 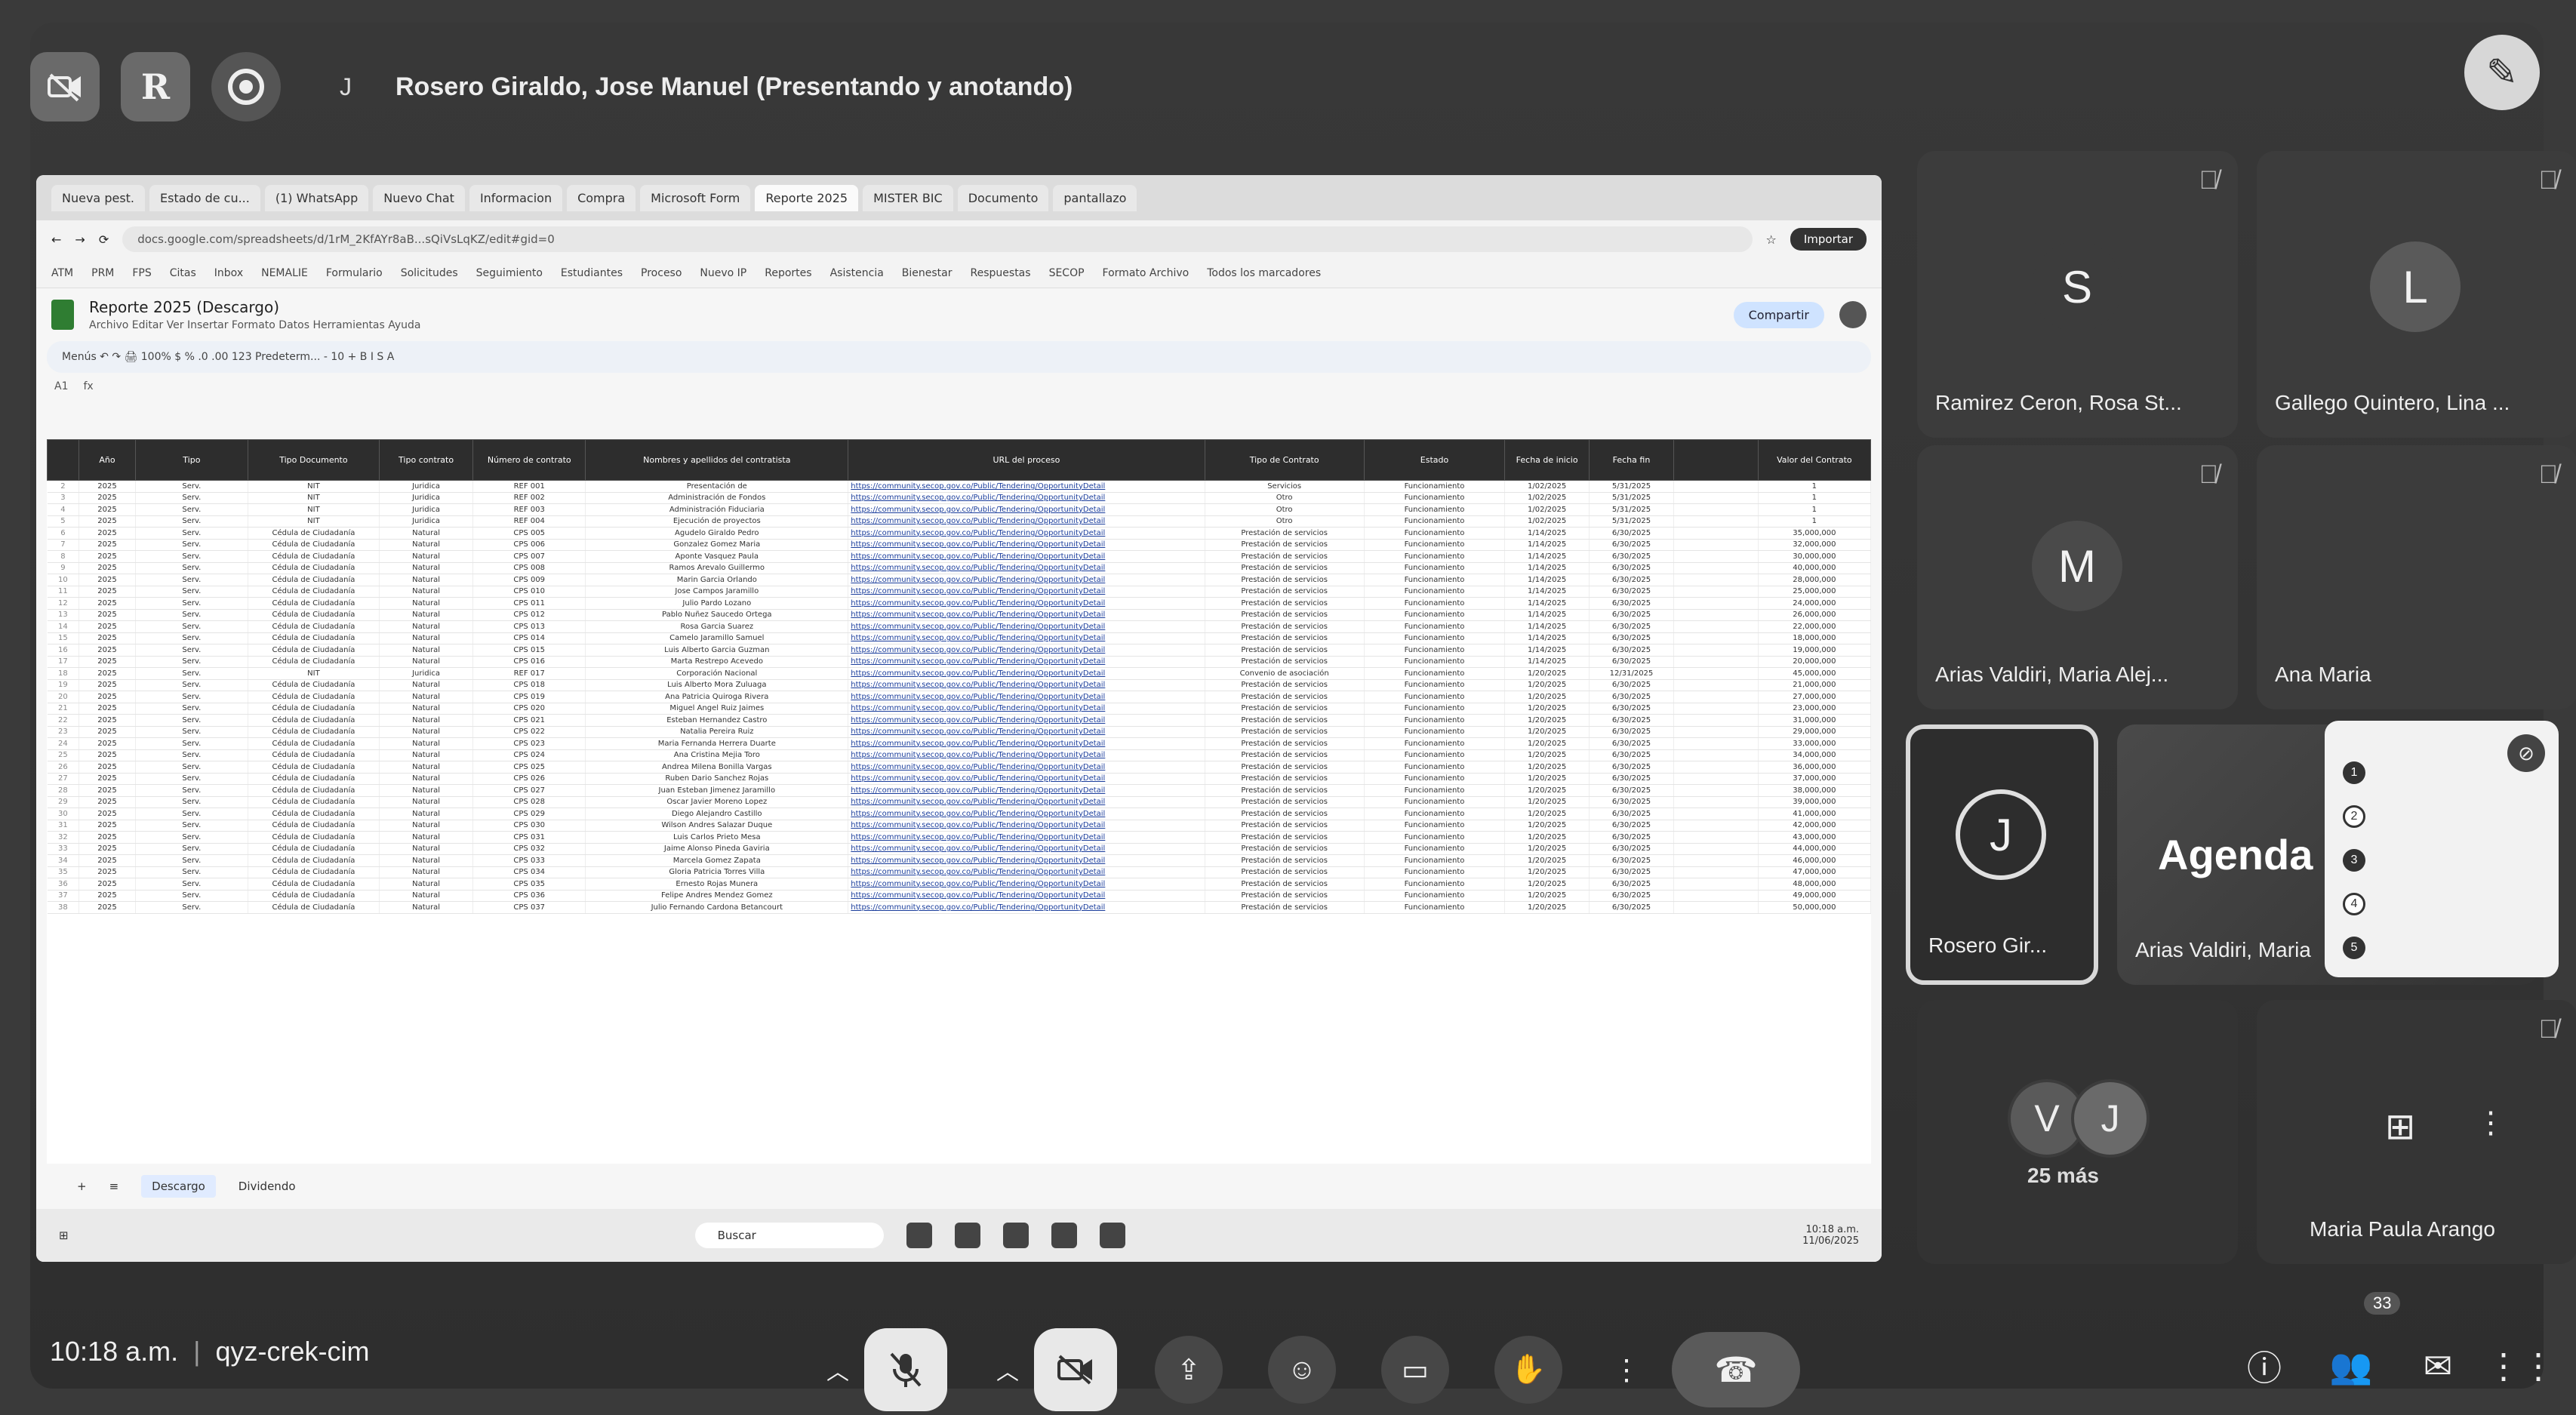 I want to click on table-cell: CPS 014, so click(x=529, y=638).